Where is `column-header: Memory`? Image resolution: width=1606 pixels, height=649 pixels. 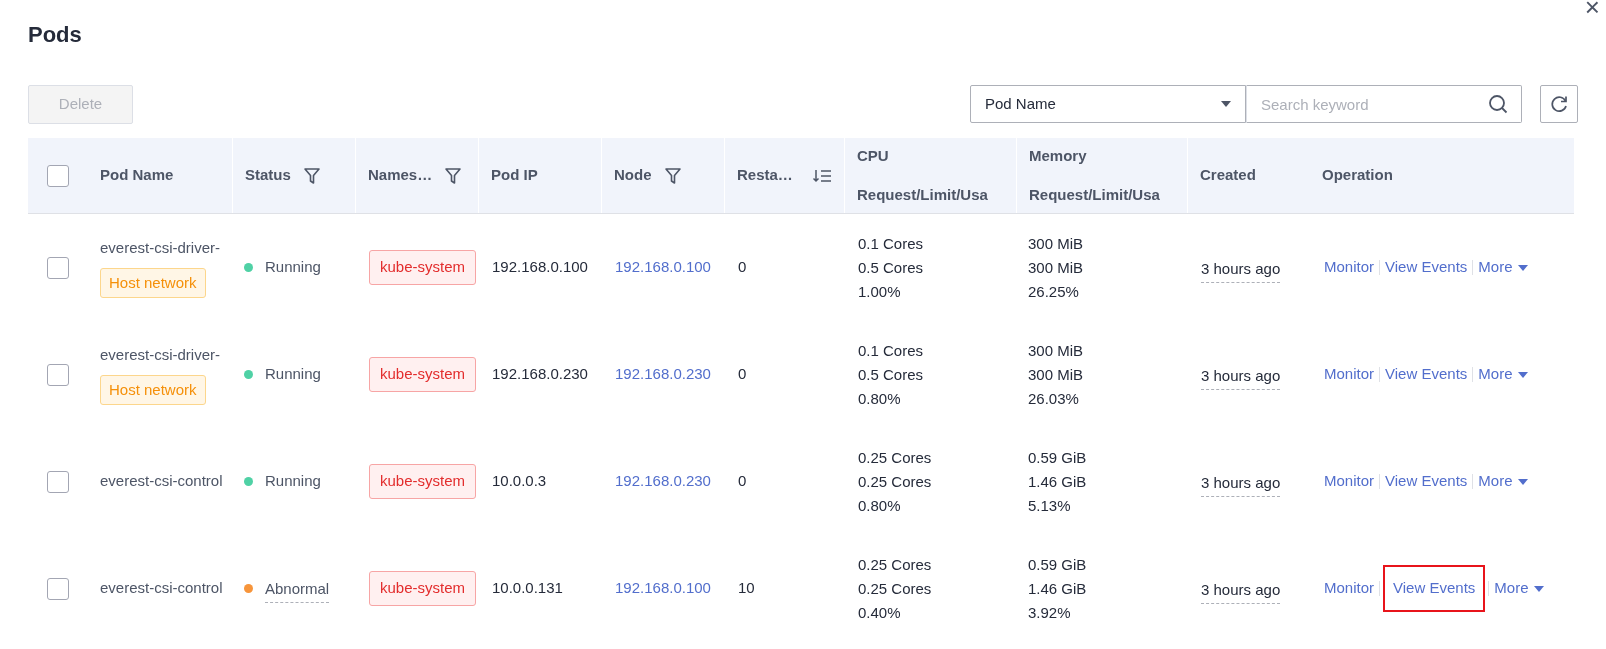
column-header: Memory is located at coordinates (1058, 156).